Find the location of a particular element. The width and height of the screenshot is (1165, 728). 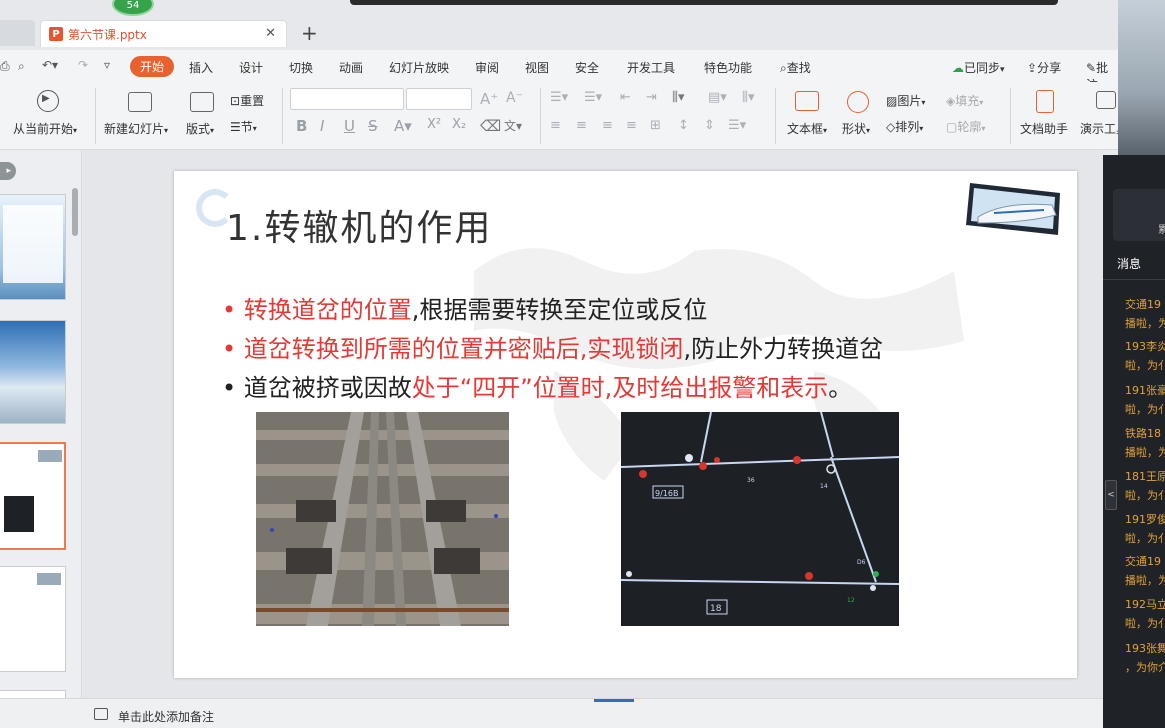

phonetic-guide-icon: 文▾ is located at coordinates (513, 125).